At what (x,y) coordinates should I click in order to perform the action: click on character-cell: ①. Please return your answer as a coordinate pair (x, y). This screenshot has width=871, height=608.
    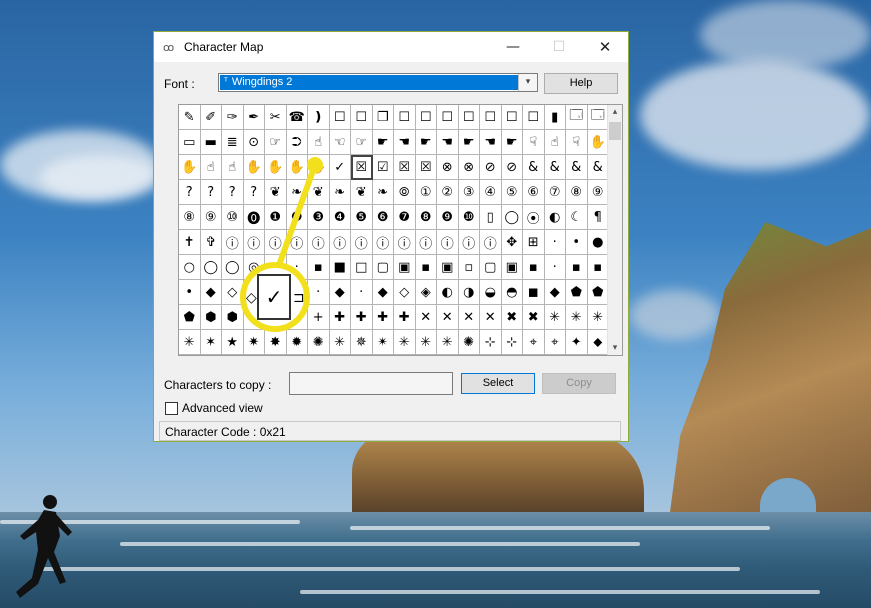
    Looking at the image, I should click on (426, 192).